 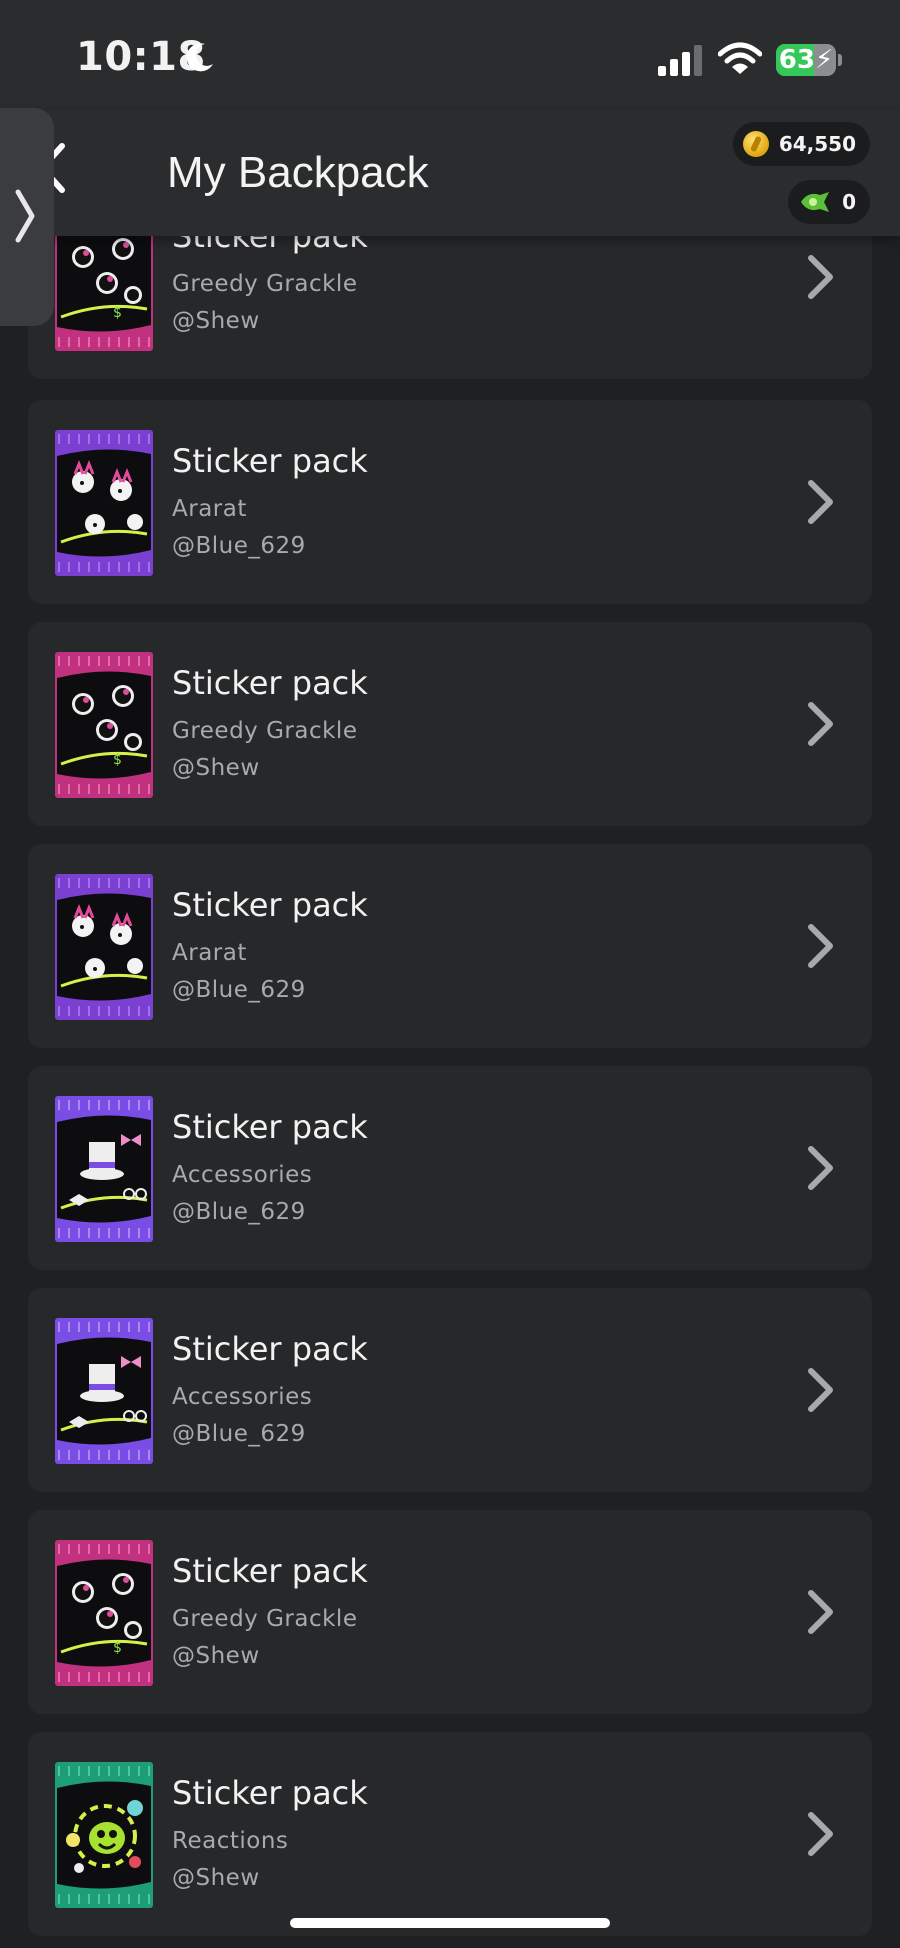 I want to click on pack-name: Reactions, so click(x=230, y=1841).